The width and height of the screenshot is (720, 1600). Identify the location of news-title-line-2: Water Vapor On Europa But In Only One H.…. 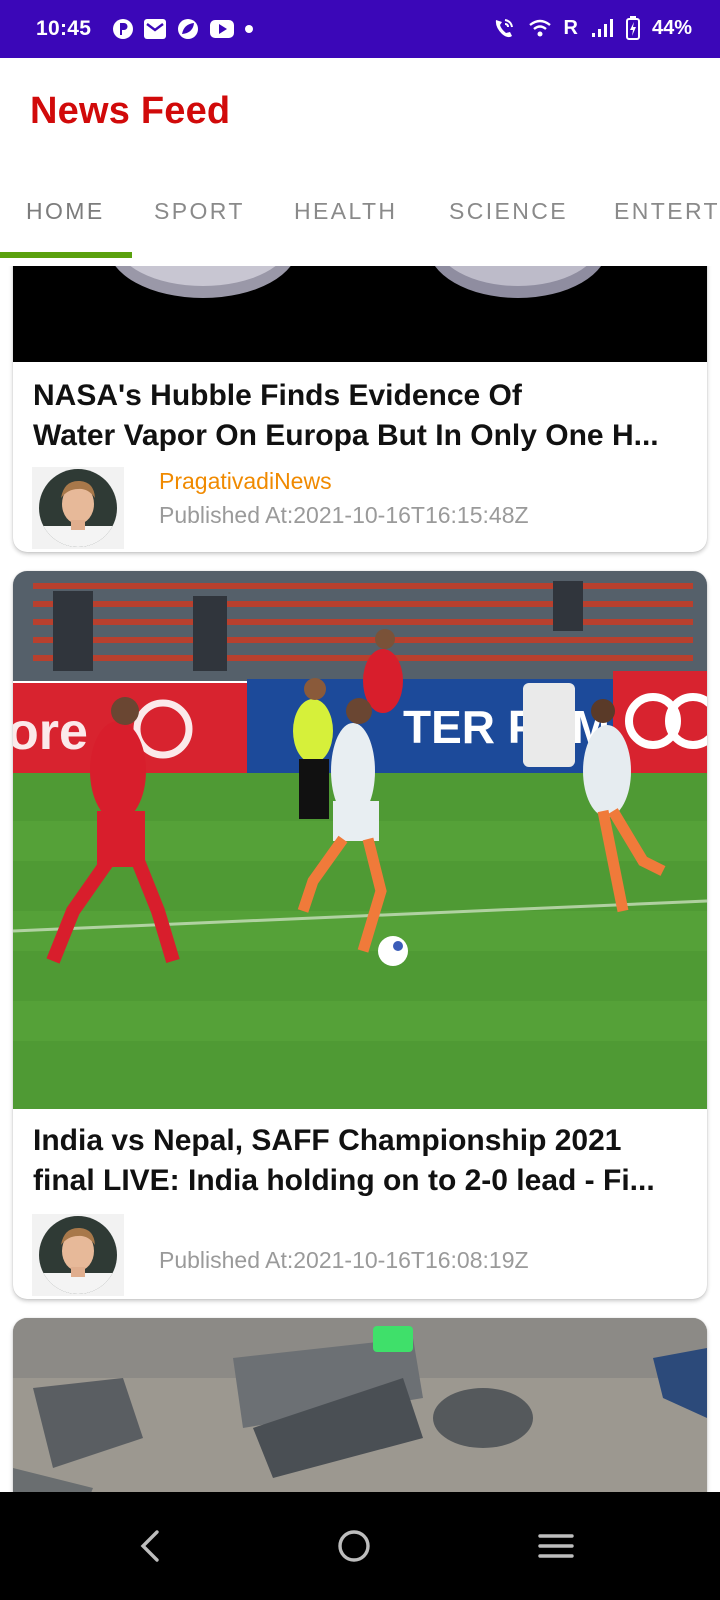
(346, 435).